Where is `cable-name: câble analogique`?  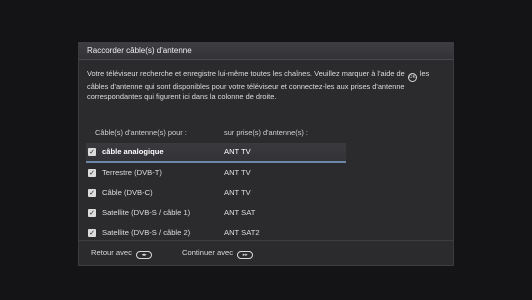
cable-name: câble analogique is located at coordinates (133, 151).